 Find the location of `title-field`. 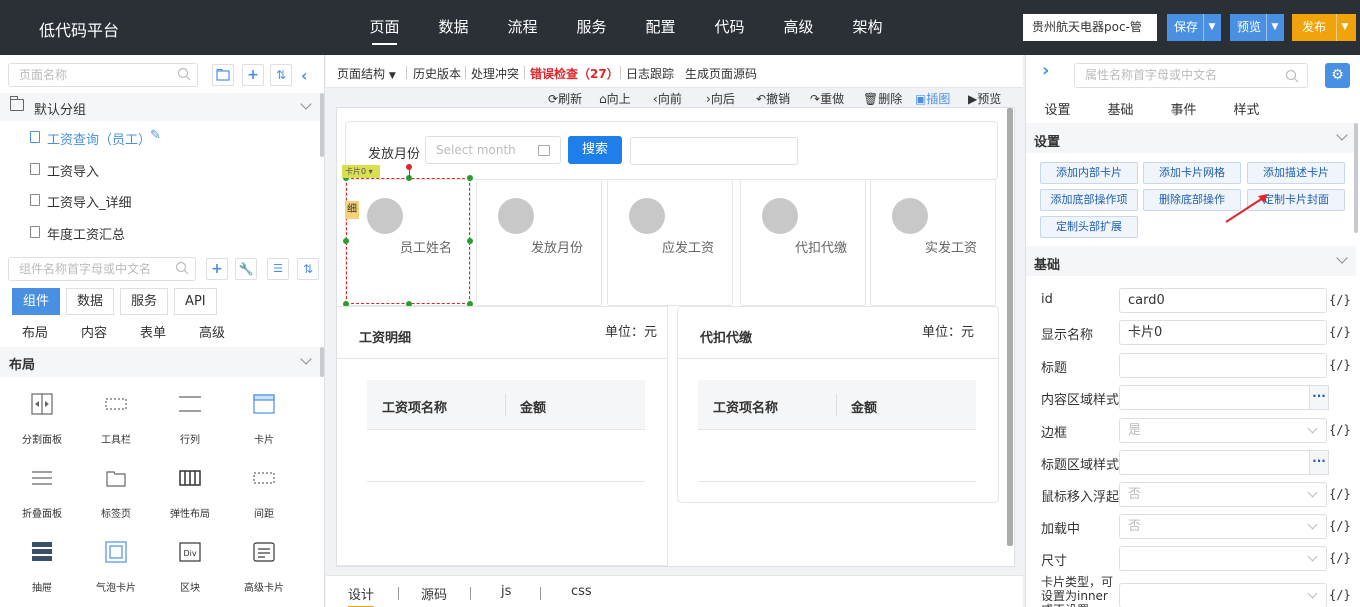

title-field is located at coordinates (1223, 365).